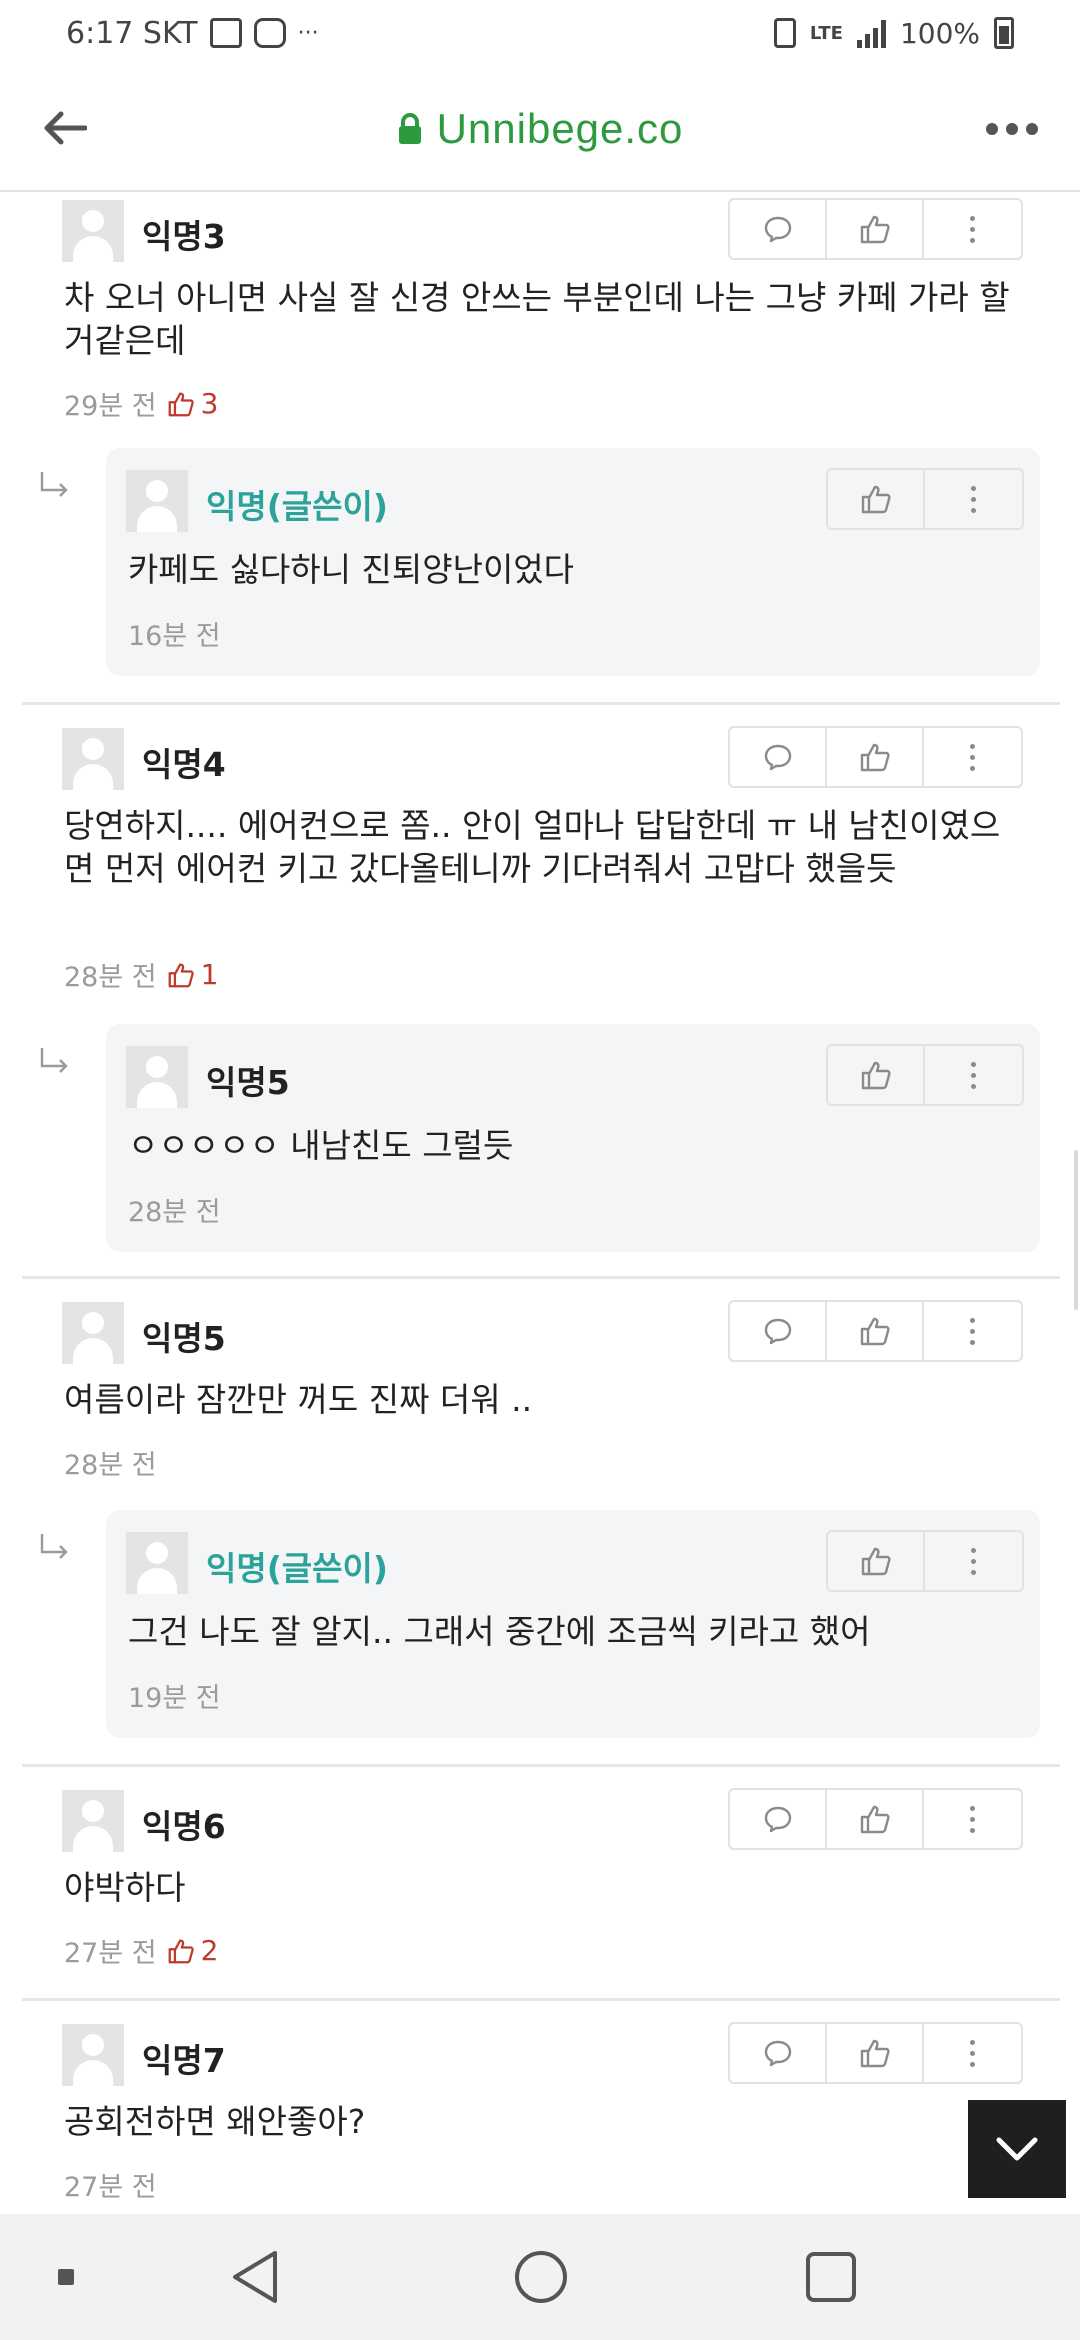 The image size is (1080, 2340). What do you see at coordinates (184, 1338) in the screenshot?
I see `comment-author: 익명5` at bounding box center [184, 1338].